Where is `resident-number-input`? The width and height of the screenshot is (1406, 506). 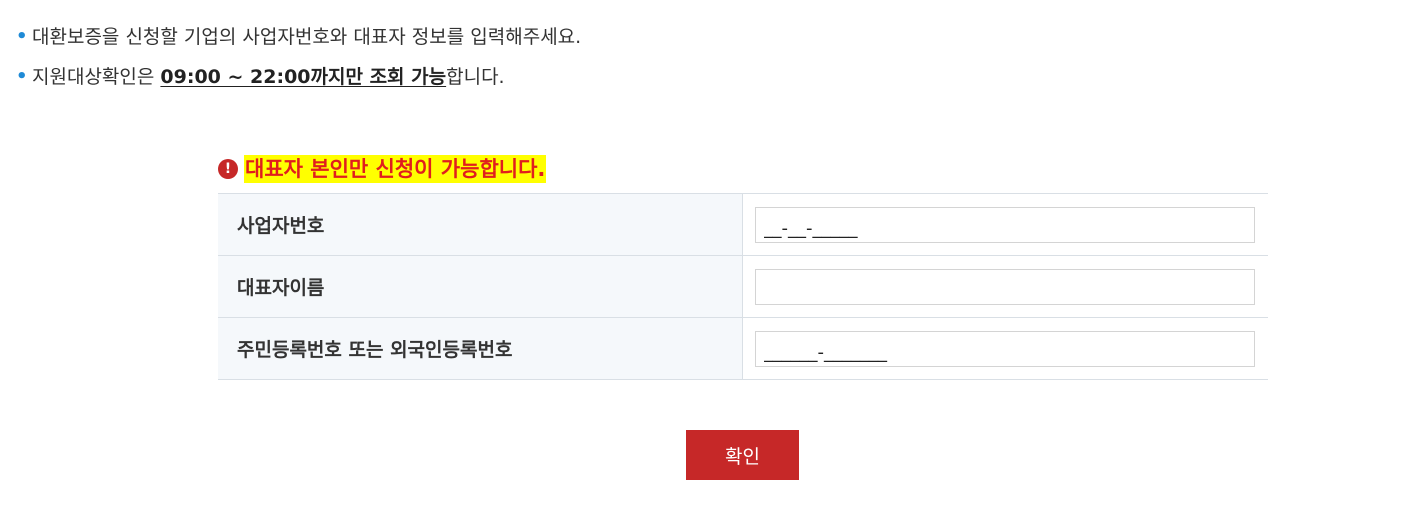
resident-number-input is located at coordinates (1004, 348).